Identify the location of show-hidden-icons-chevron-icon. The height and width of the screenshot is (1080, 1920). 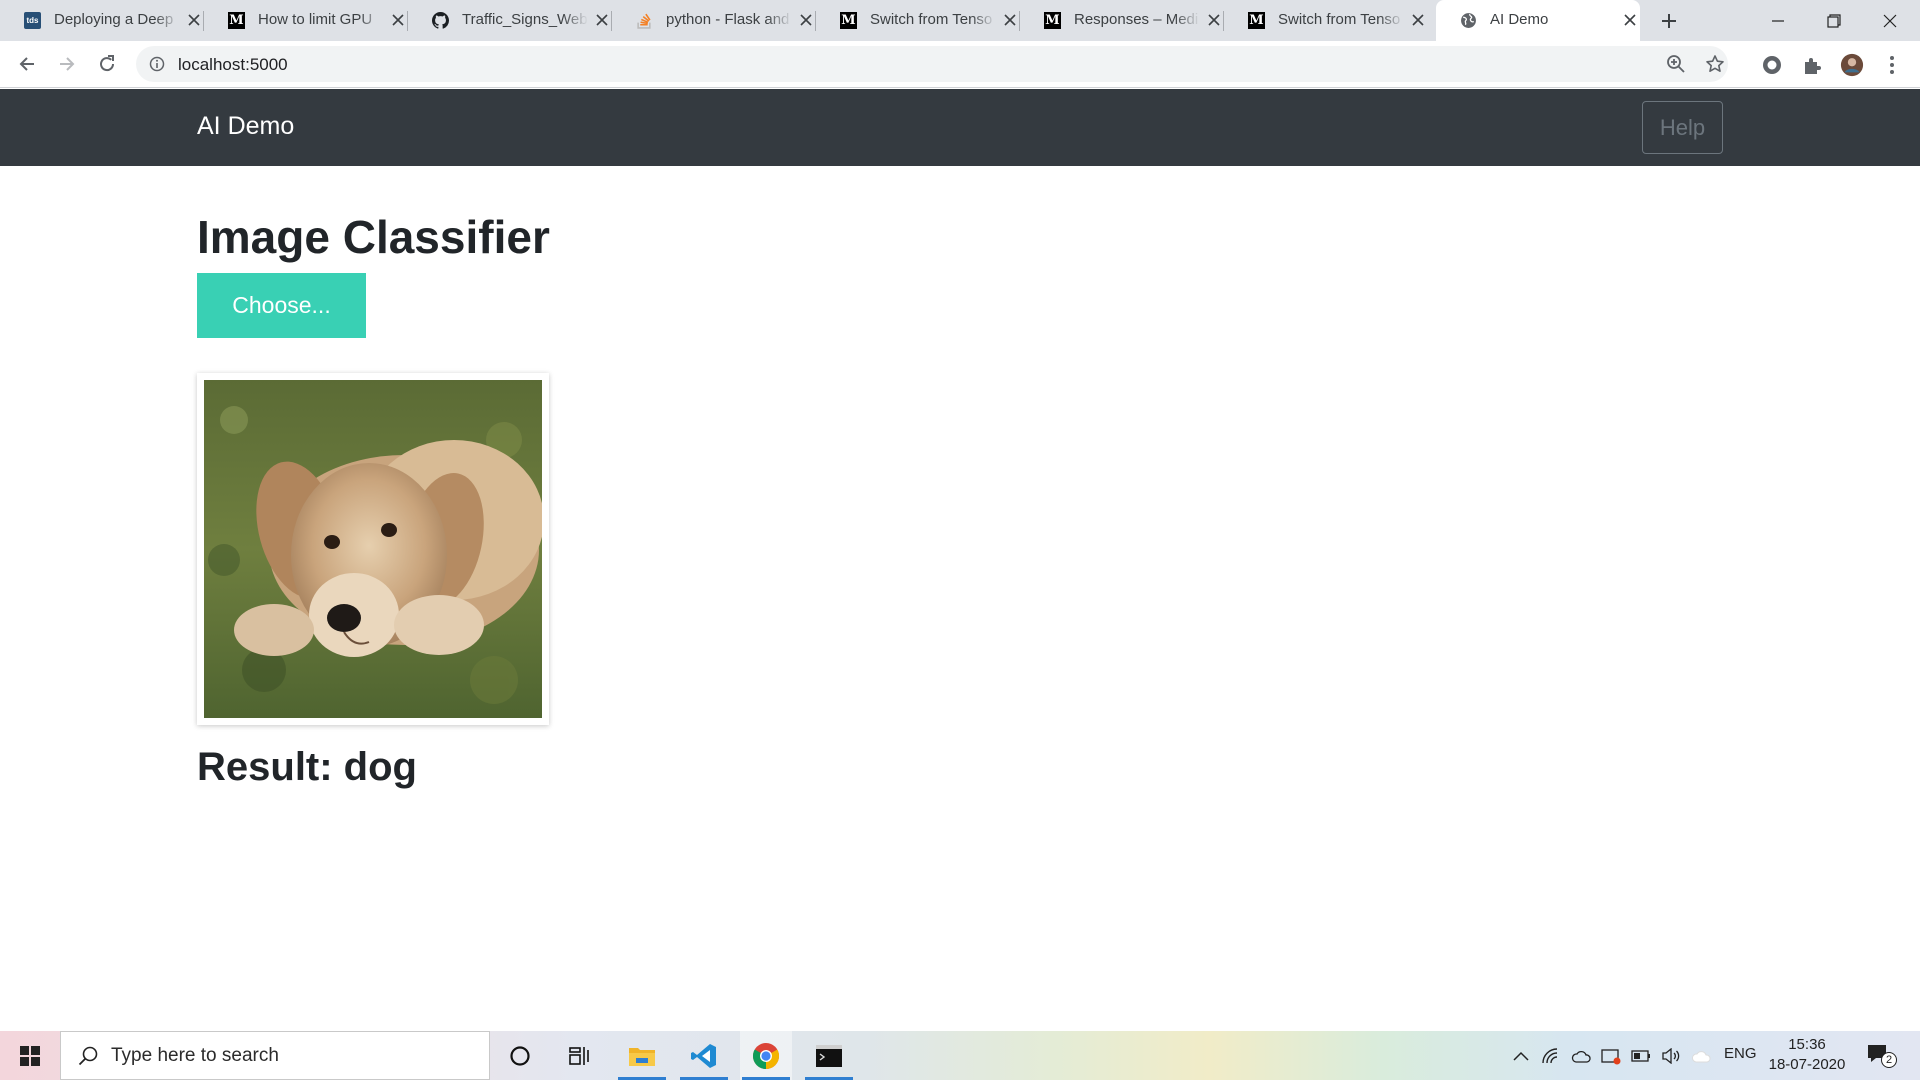
(1521, 1056).